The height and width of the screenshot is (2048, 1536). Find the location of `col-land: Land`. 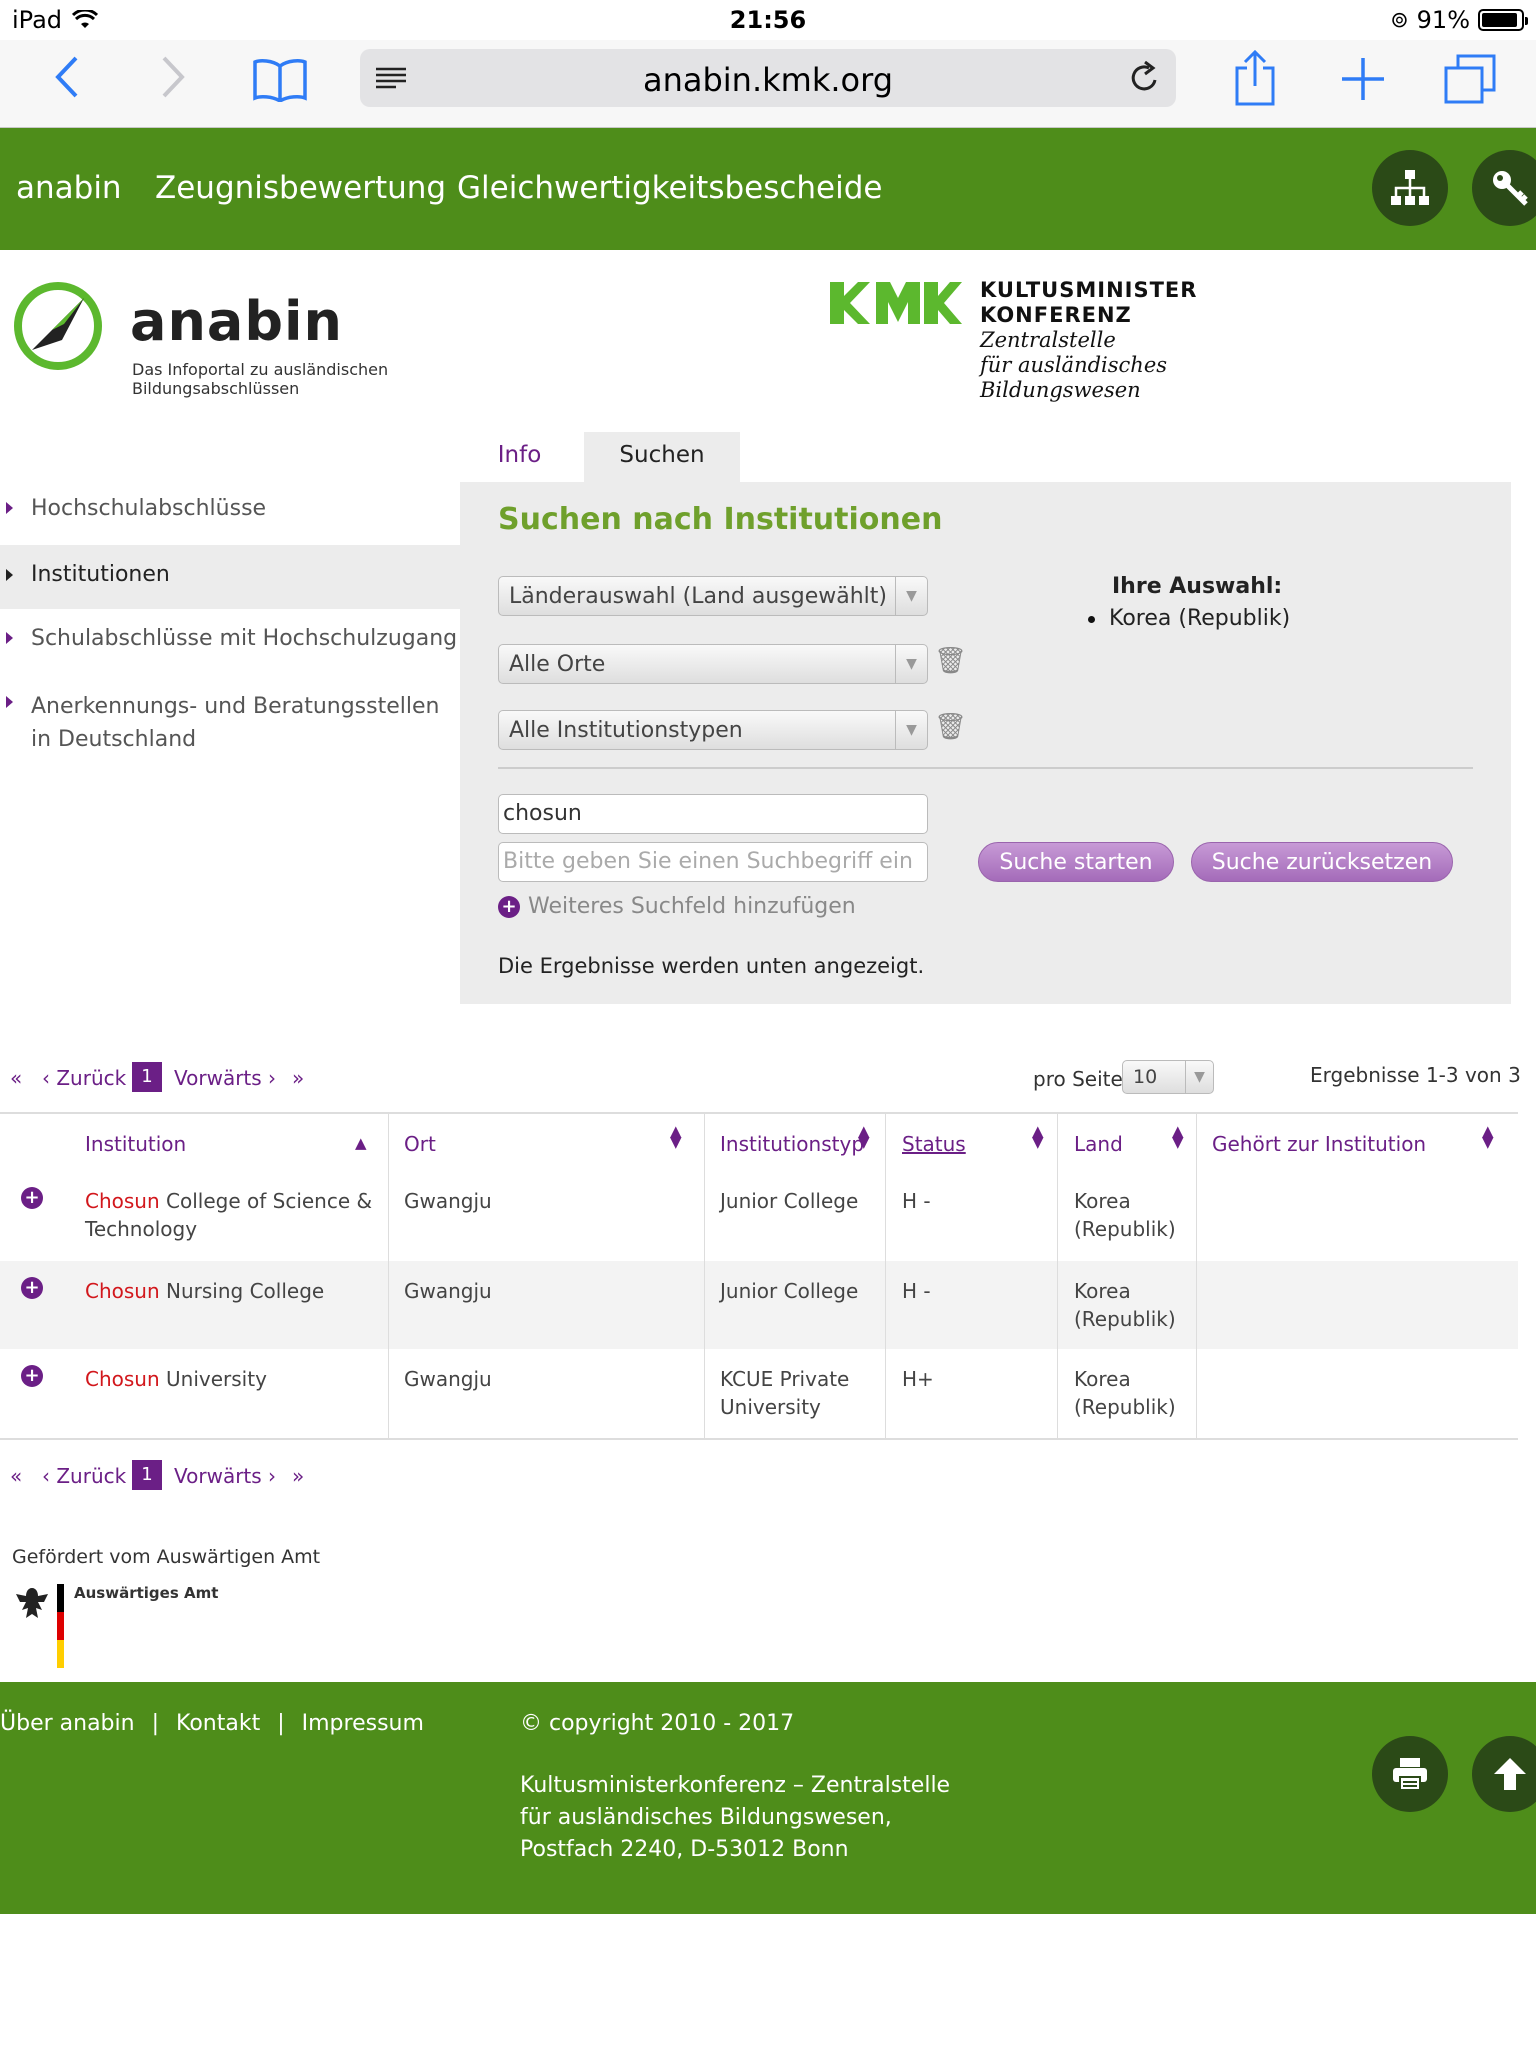

col-land: Land is located at coordinates (1098, 1144).